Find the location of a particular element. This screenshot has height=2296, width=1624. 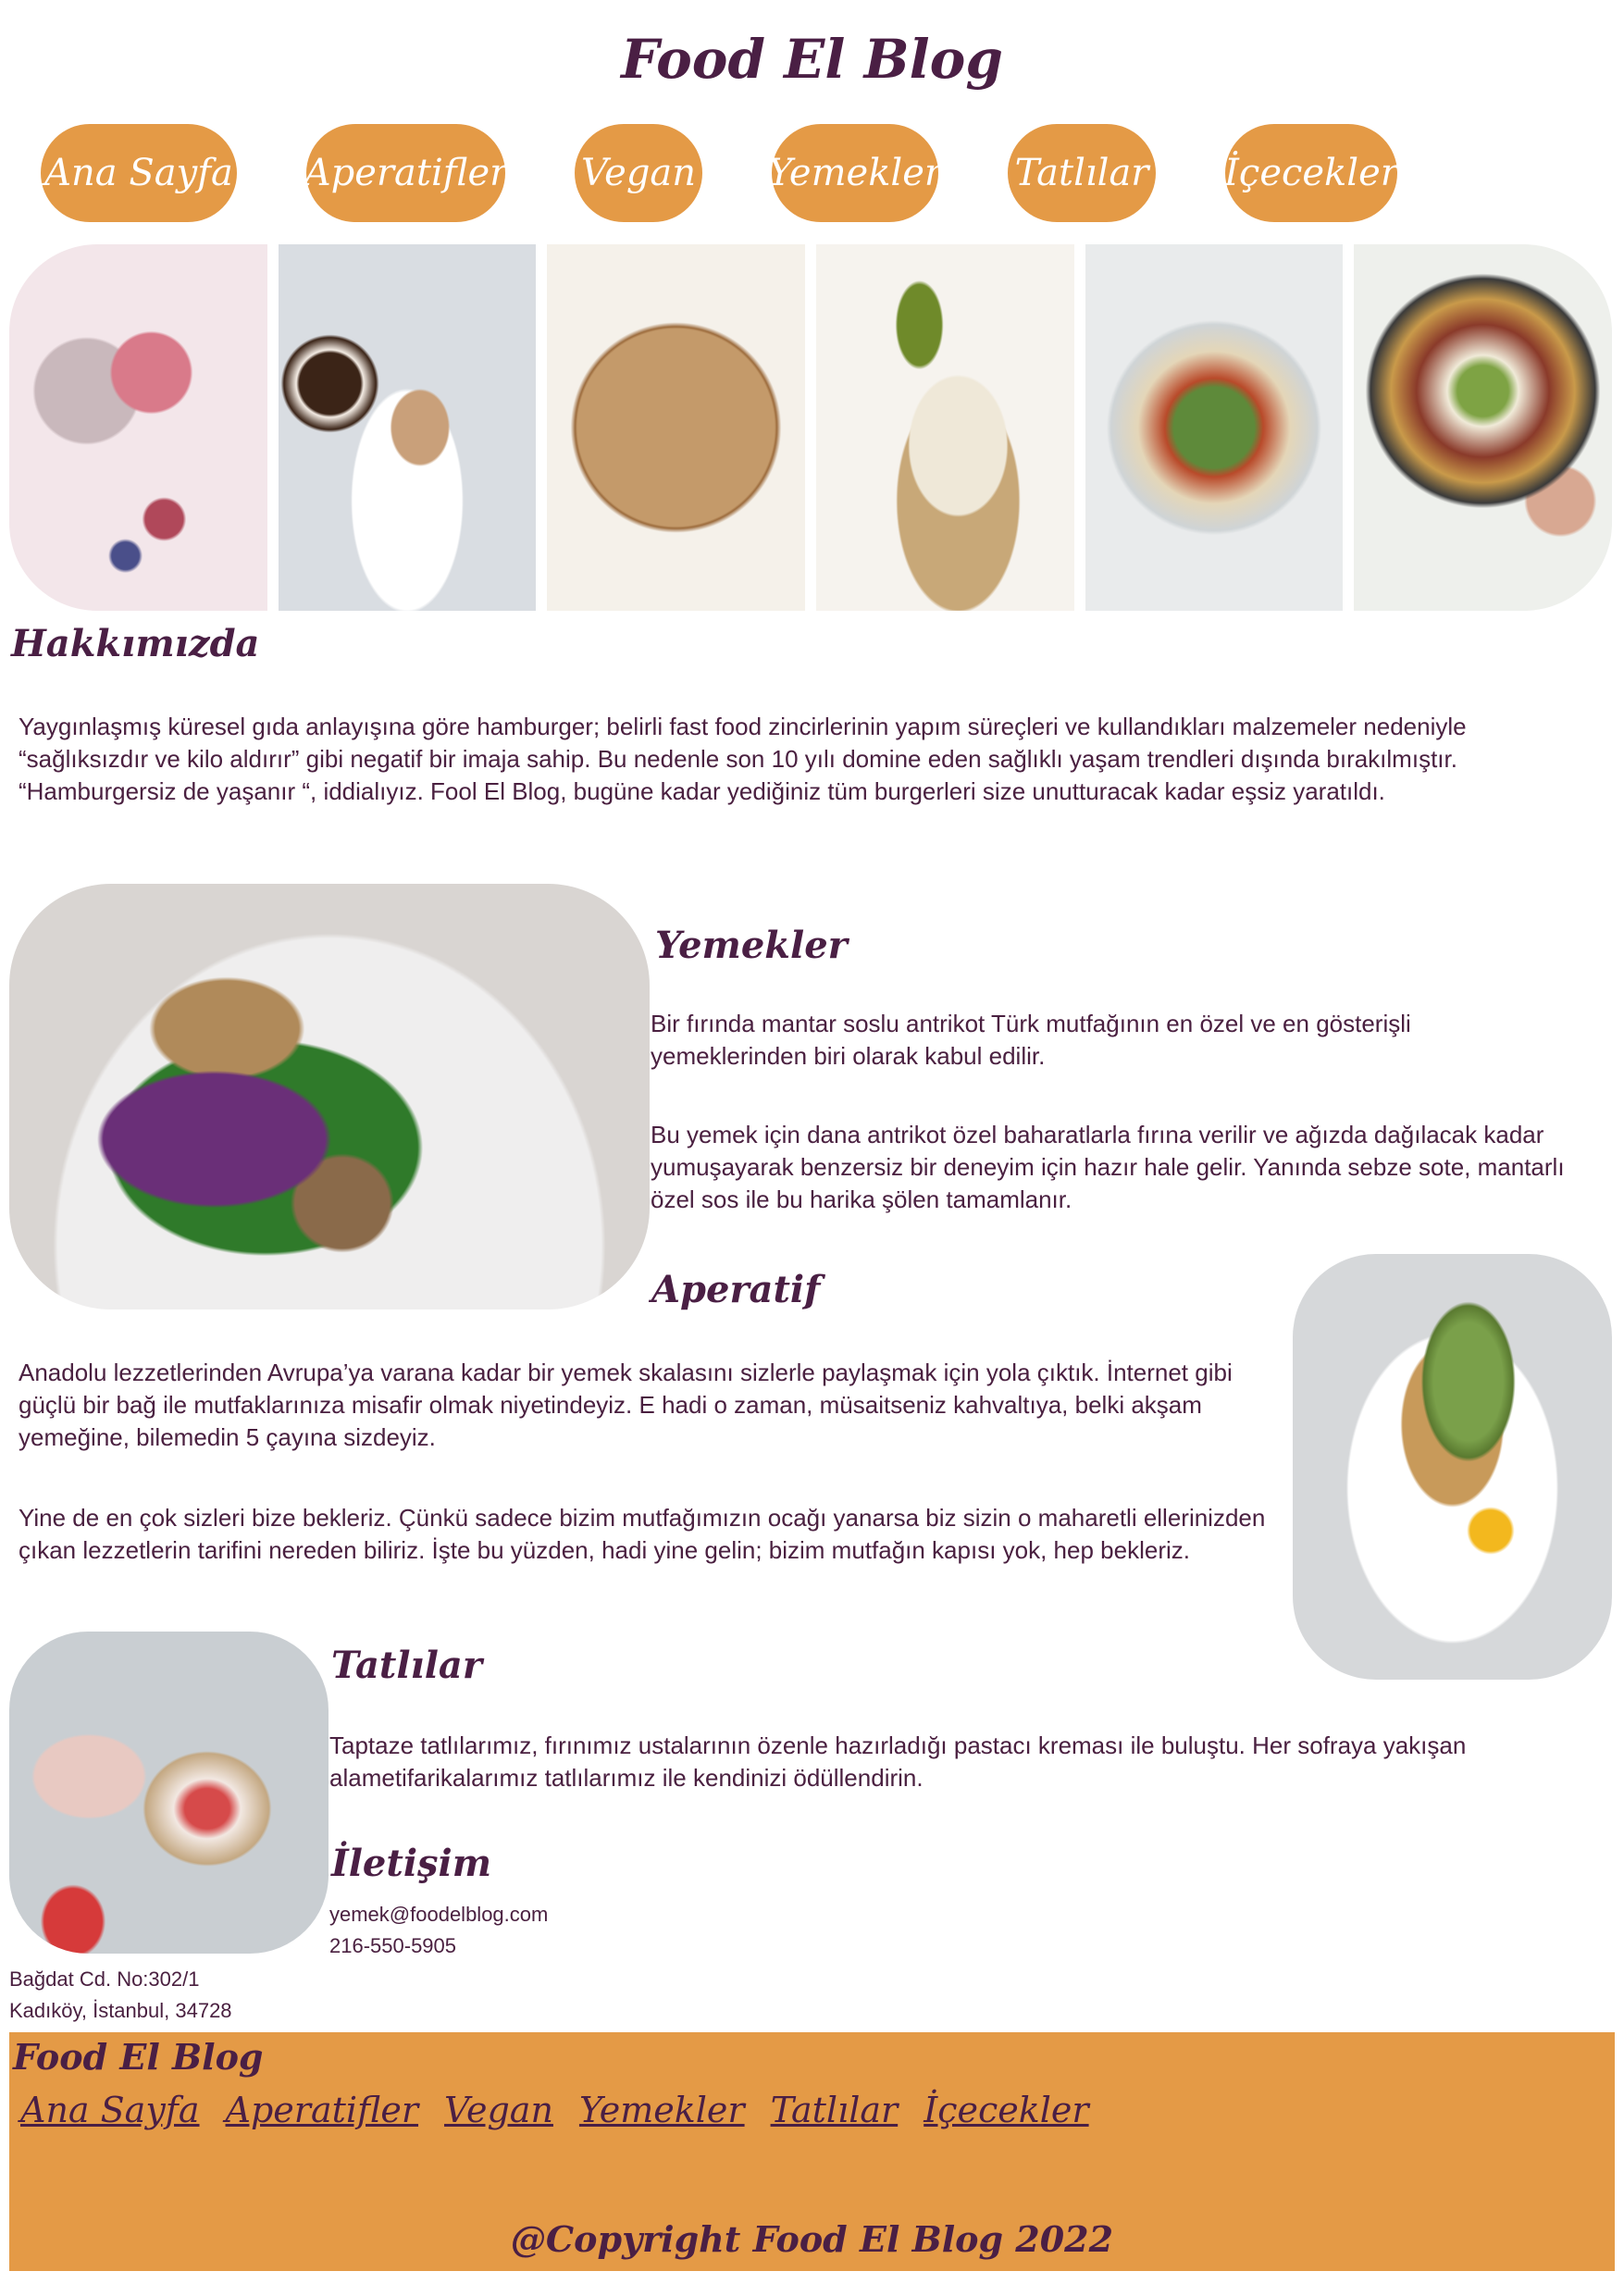

nav-appetizers-button: Aperatifler is located at coordinates (405, 173).